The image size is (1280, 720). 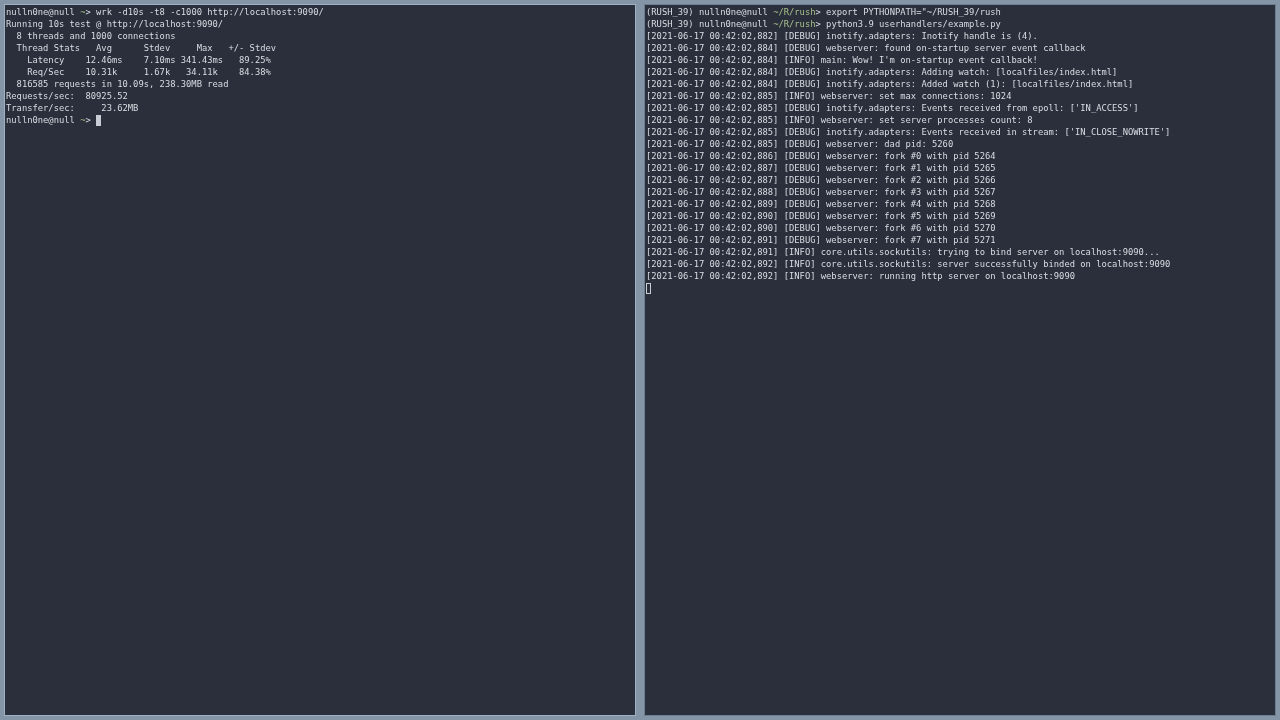 I want to click on terminal-line: Thread Stats Avg Stdev Max +/- Stdev, so click(x=146, y=48).